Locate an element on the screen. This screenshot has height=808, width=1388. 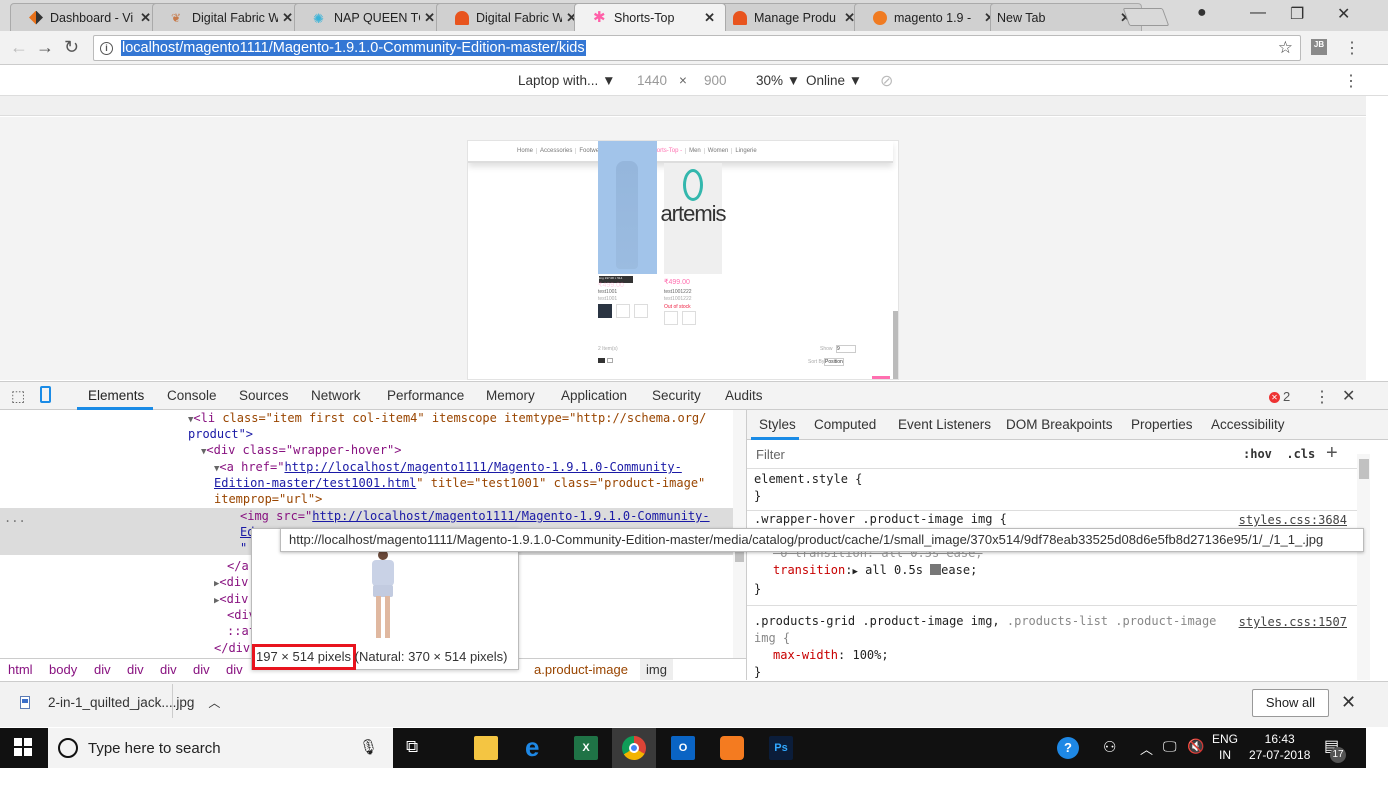
people-icon: ⚇ is located at coordinates (1109, 747).